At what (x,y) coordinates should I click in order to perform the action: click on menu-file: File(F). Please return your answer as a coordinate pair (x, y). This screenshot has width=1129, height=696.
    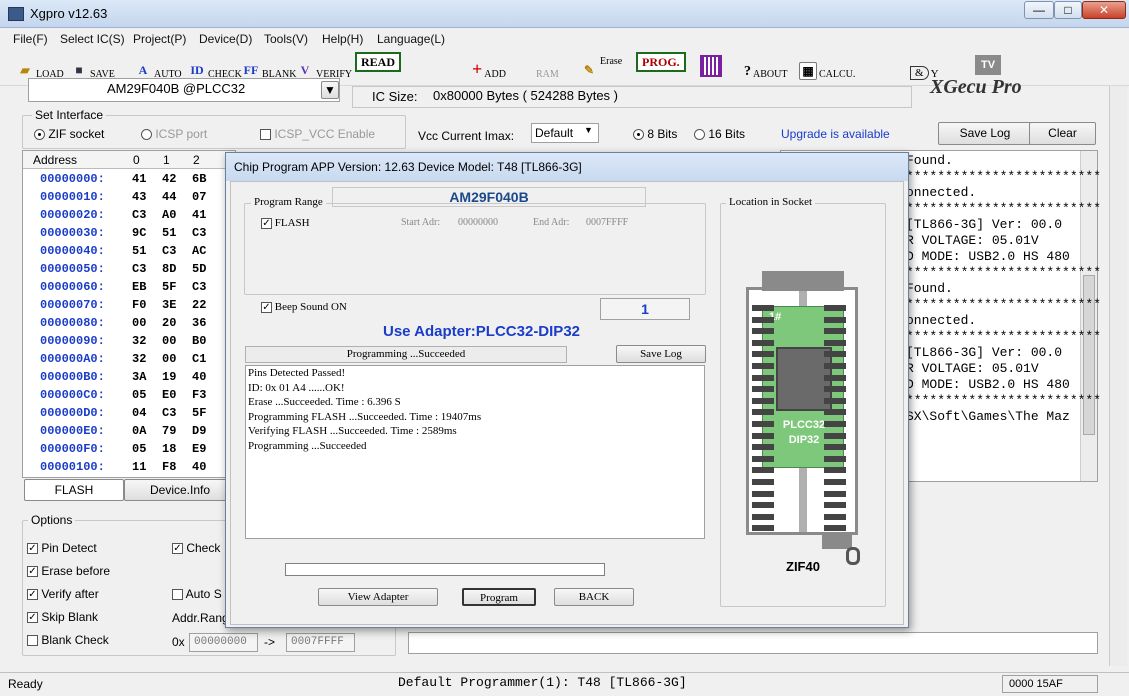
    Looking at the image, I should click on (30, 39).